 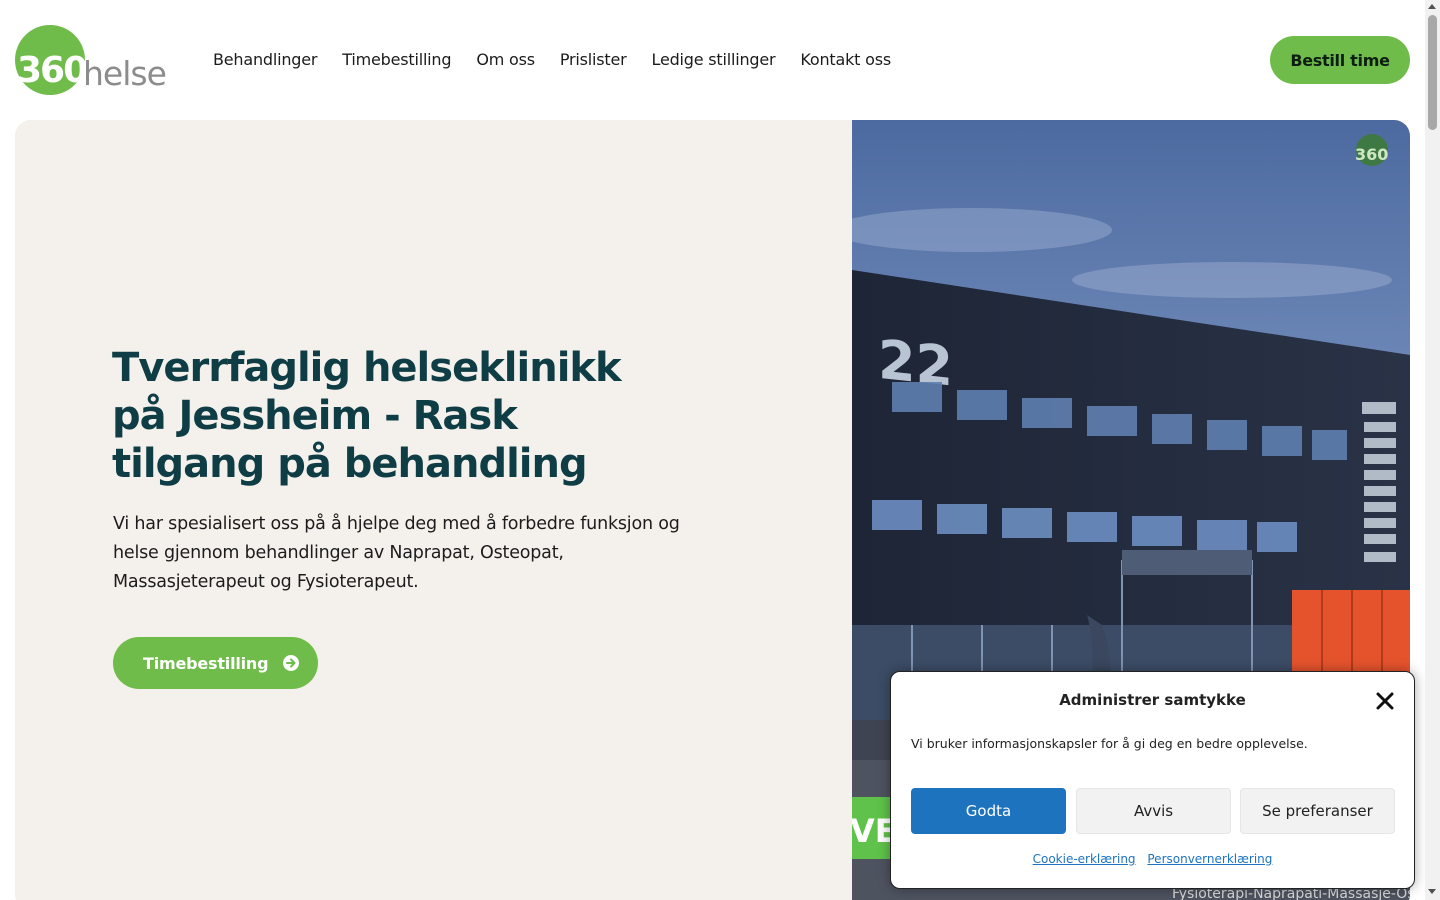 I want to click on cookie-title: Administrer samtykke, so click(x=1152, y=700).